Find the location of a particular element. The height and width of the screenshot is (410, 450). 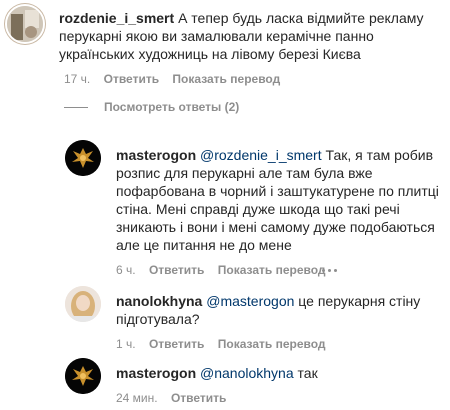

comment-username: rozdenie_i_smert is located at coordinates (116, 18).